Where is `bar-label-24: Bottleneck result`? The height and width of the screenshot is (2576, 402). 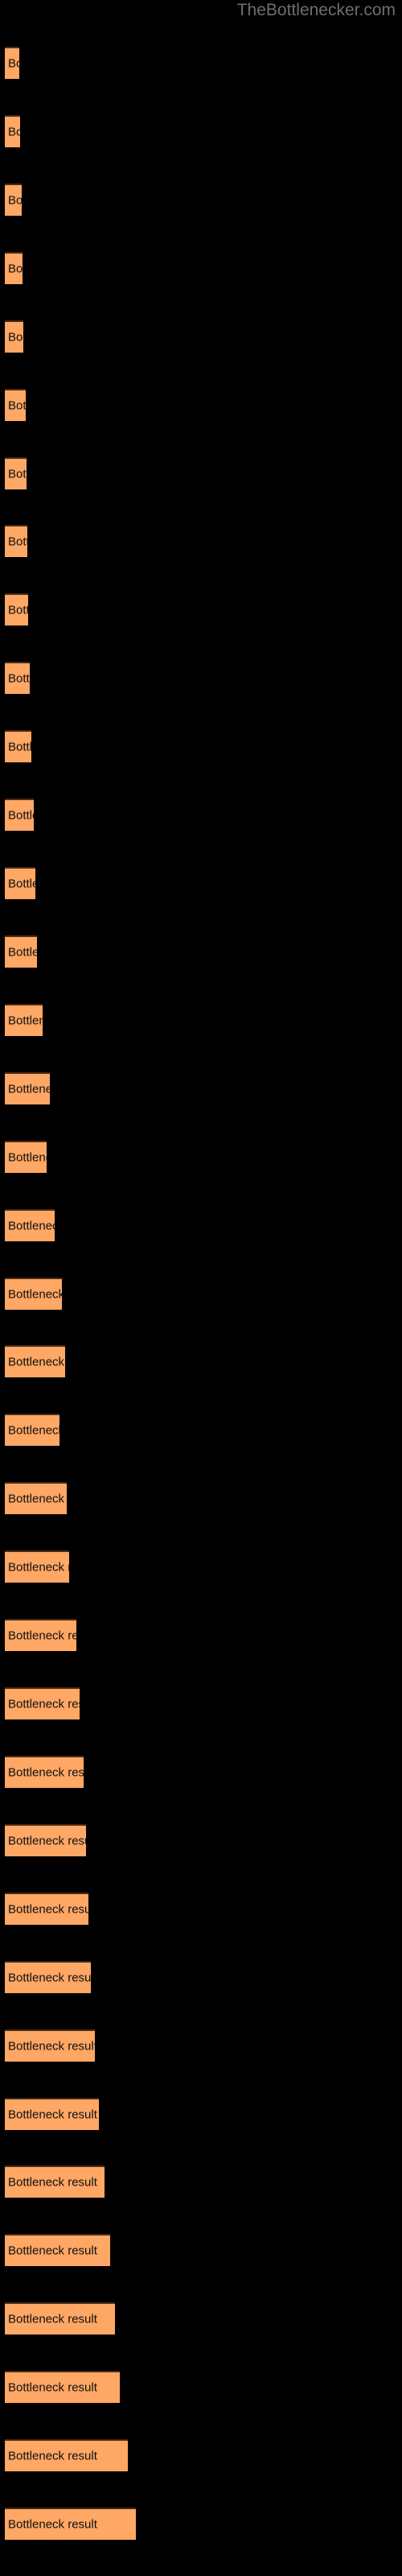
bar-label-24: Bottleneck result is located at coordinates (42, 1636).